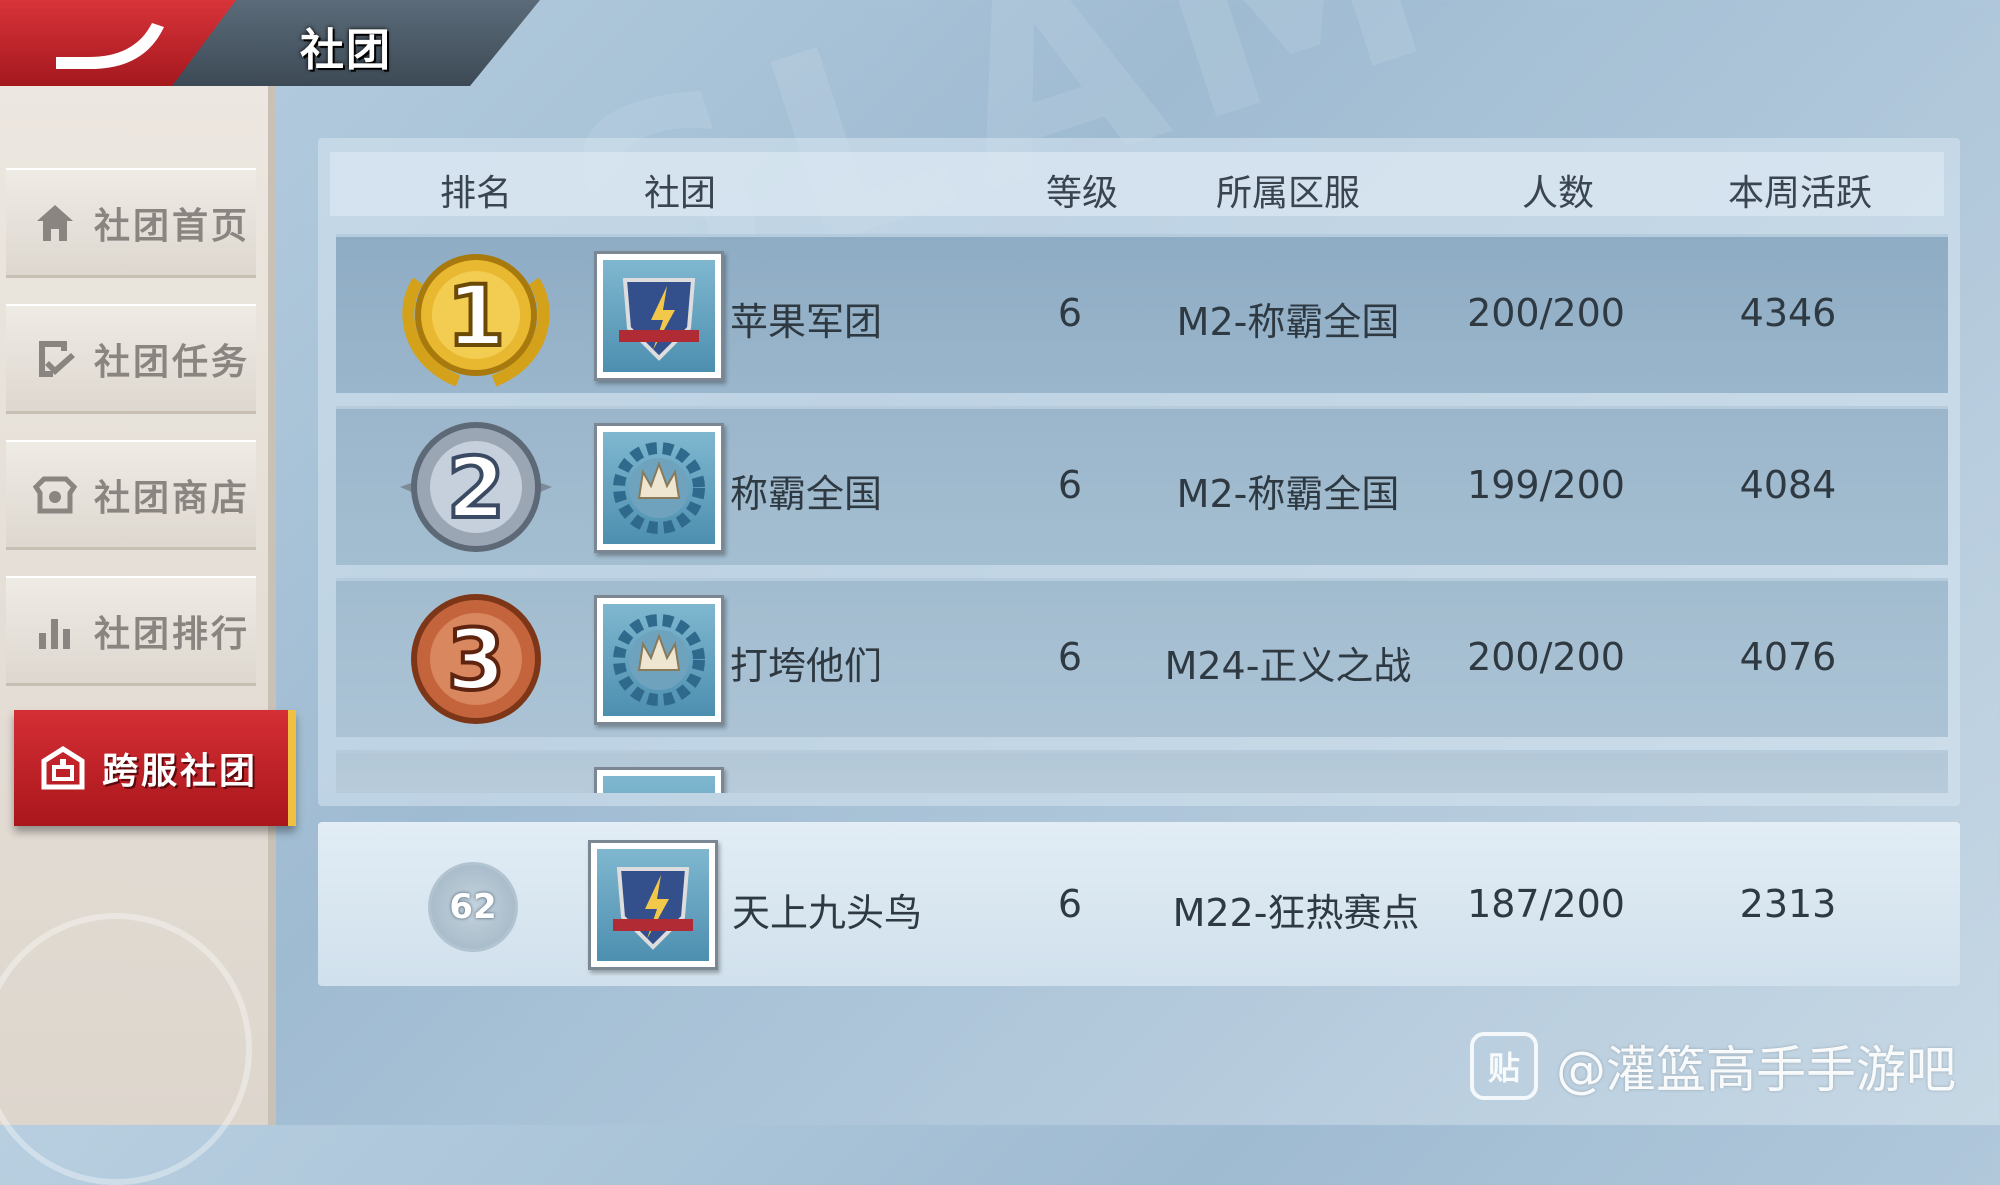 This screenshot has width=2000, height=1185. I want to click on rank-number: 3, so click(476, 660).